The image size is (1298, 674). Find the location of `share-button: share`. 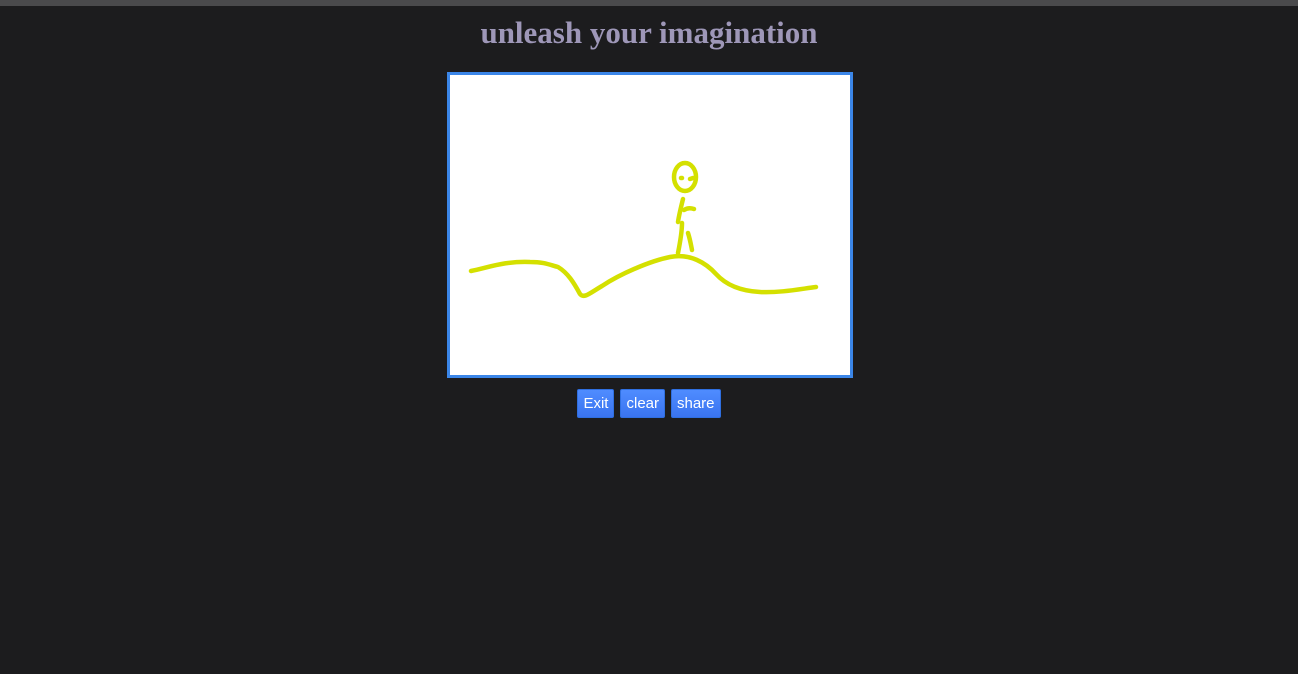

share-button: share is located at coordinates (696, 403).